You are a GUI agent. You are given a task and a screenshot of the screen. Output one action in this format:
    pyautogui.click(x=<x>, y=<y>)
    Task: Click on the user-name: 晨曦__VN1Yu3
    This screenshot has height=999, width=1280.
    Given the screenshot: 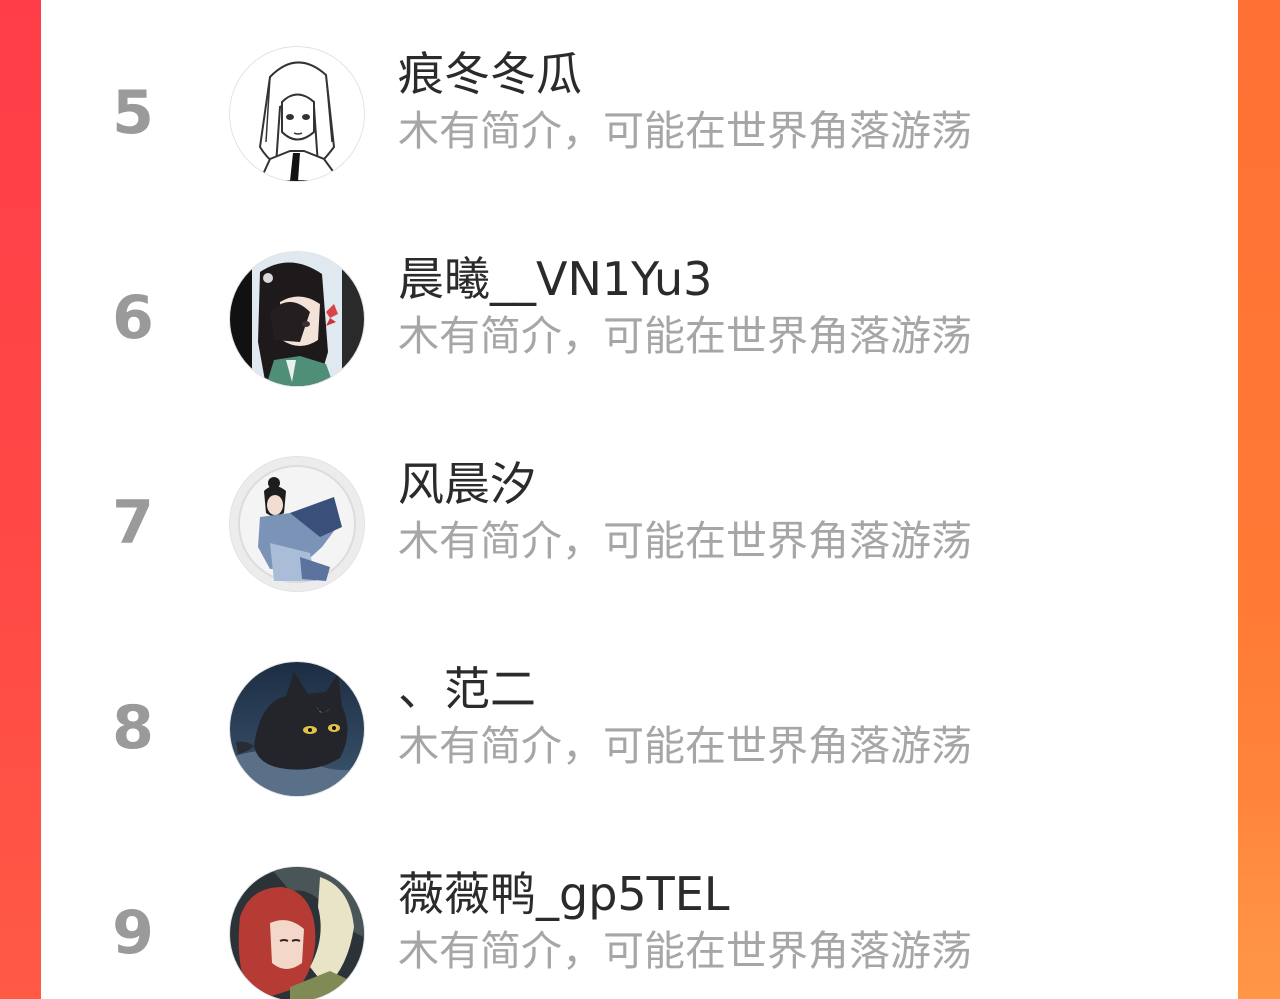 What is the action you would take?
    pyautogui.click(x=555, y=279)
    